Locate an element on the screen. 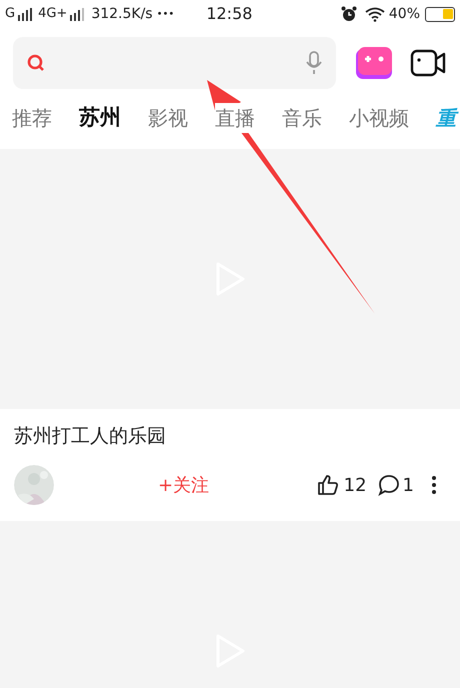  follow-button: +关注 is located at coordinates (184, 485).